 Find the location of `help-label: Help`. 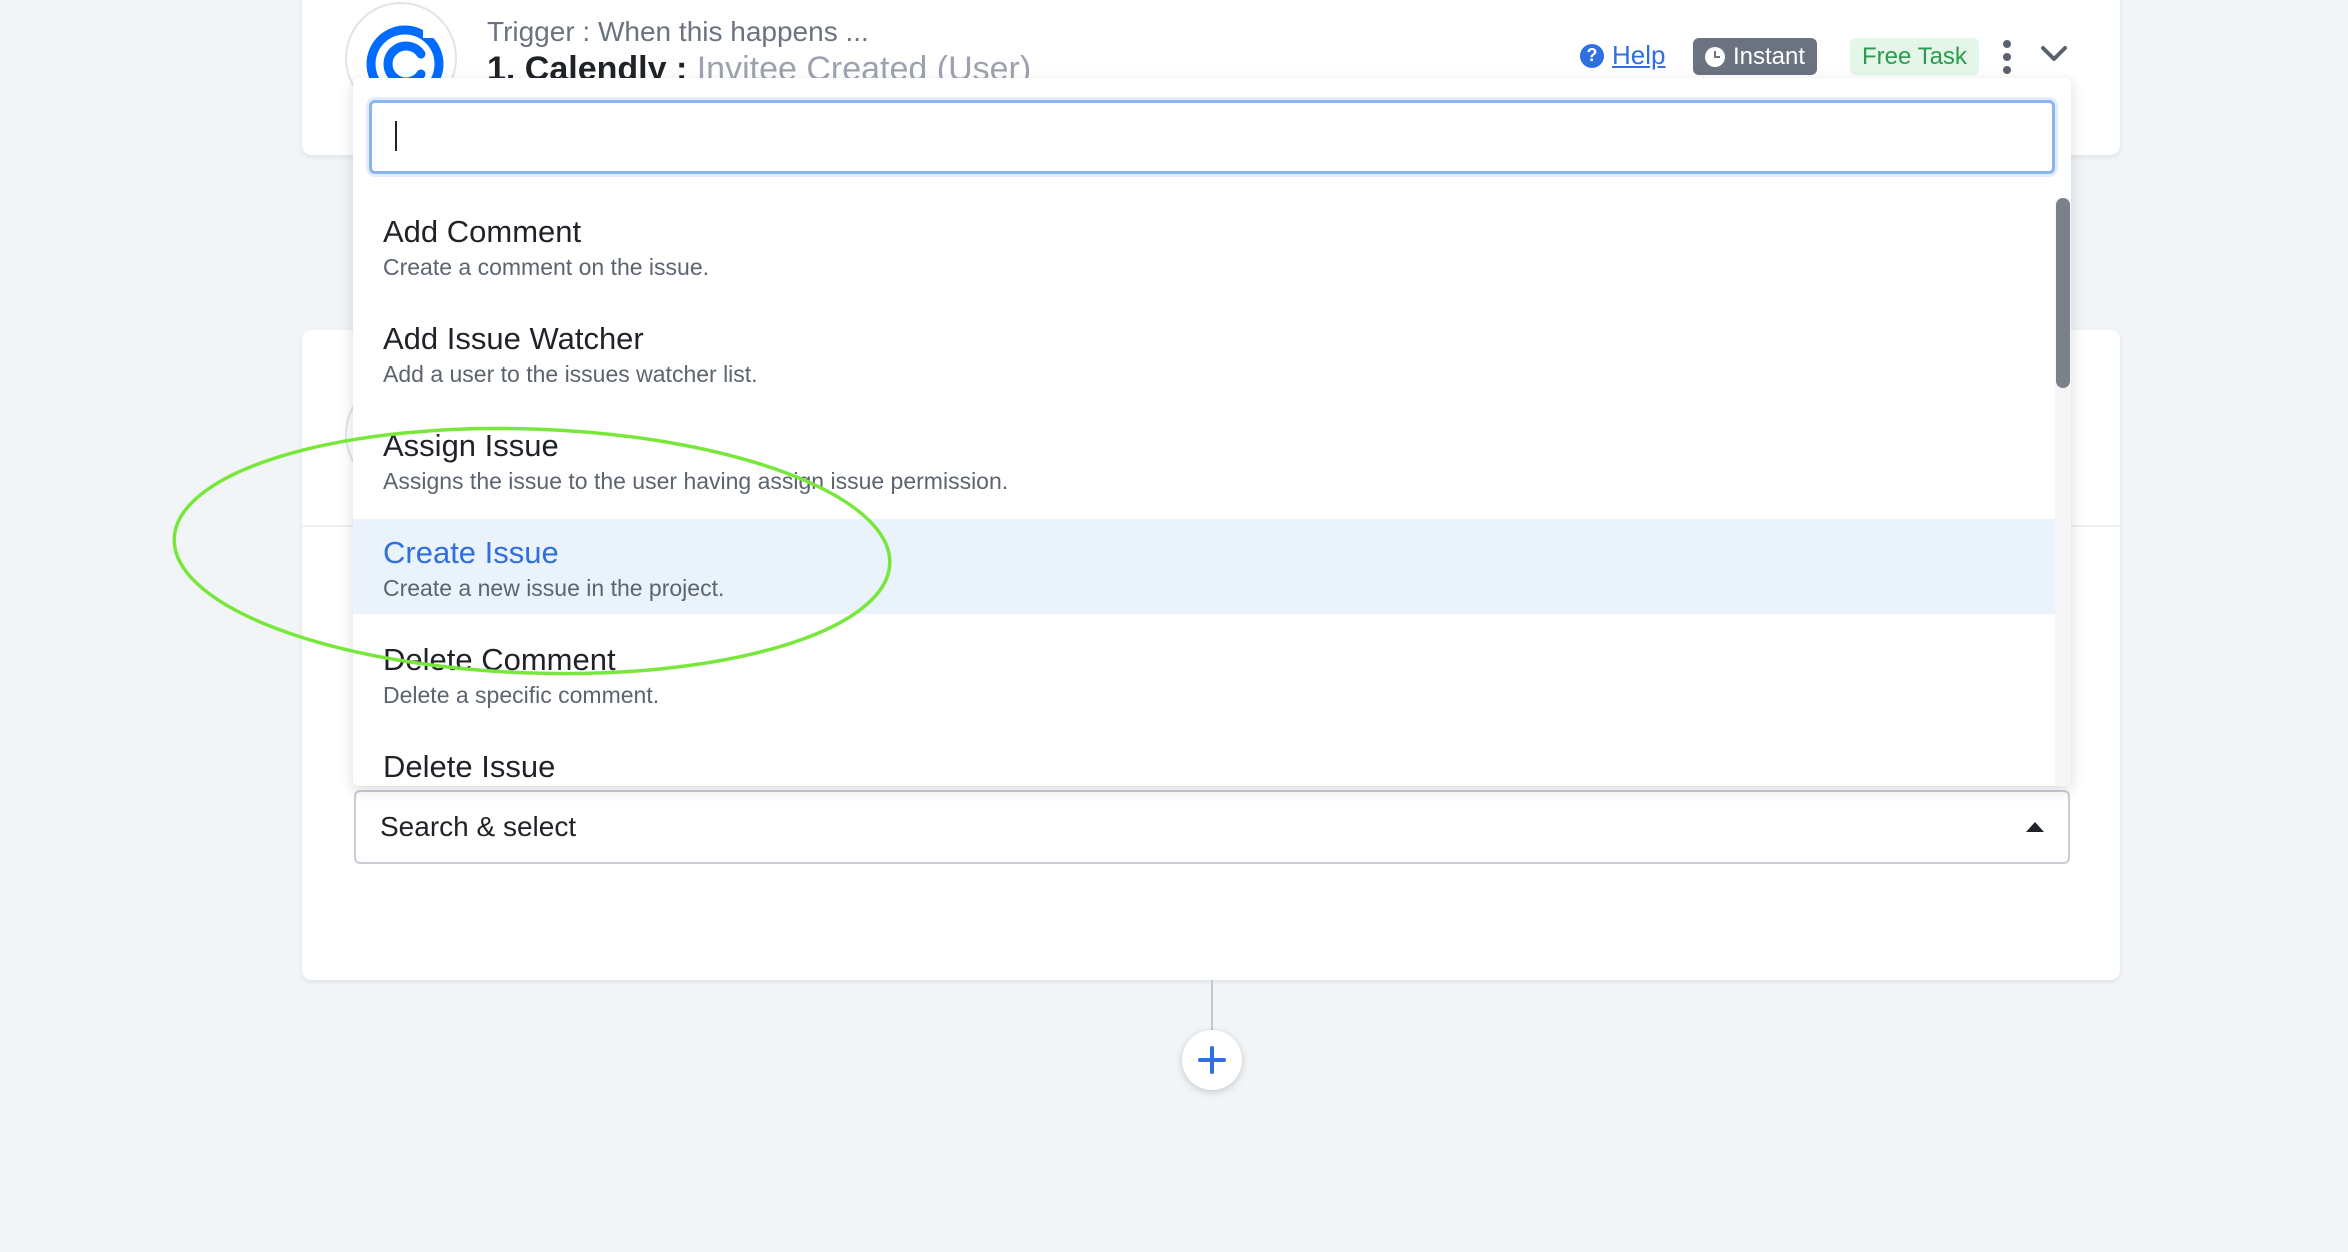

help-label: Help is located at coordinates (1639, 55).